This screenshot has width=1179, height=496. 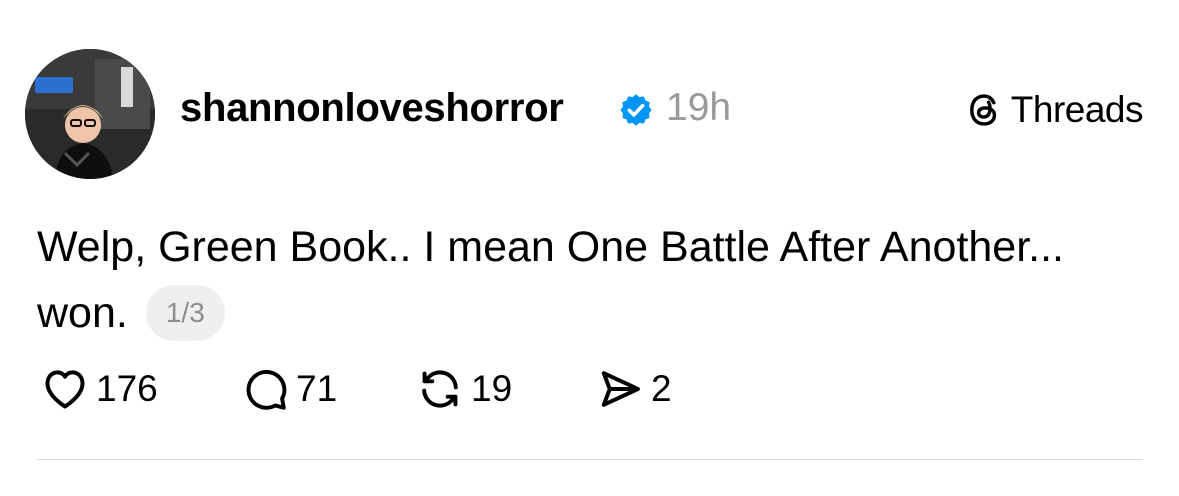 I want to click on heart-icon, so click(x=65, y=389).